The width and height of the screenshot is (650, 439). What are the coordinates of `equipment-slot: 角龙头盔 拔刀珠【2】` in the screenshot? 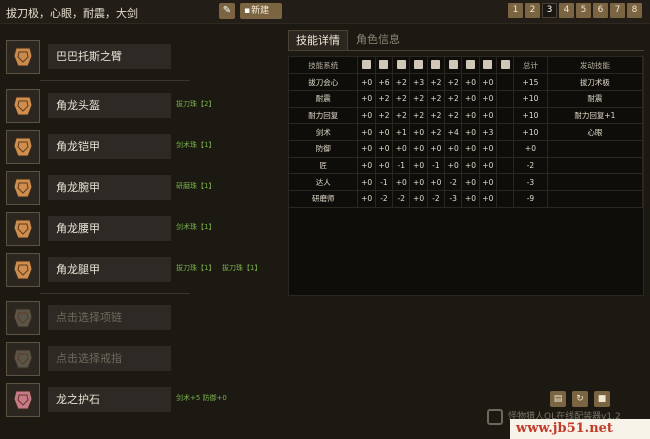 It's located at (141, 106).